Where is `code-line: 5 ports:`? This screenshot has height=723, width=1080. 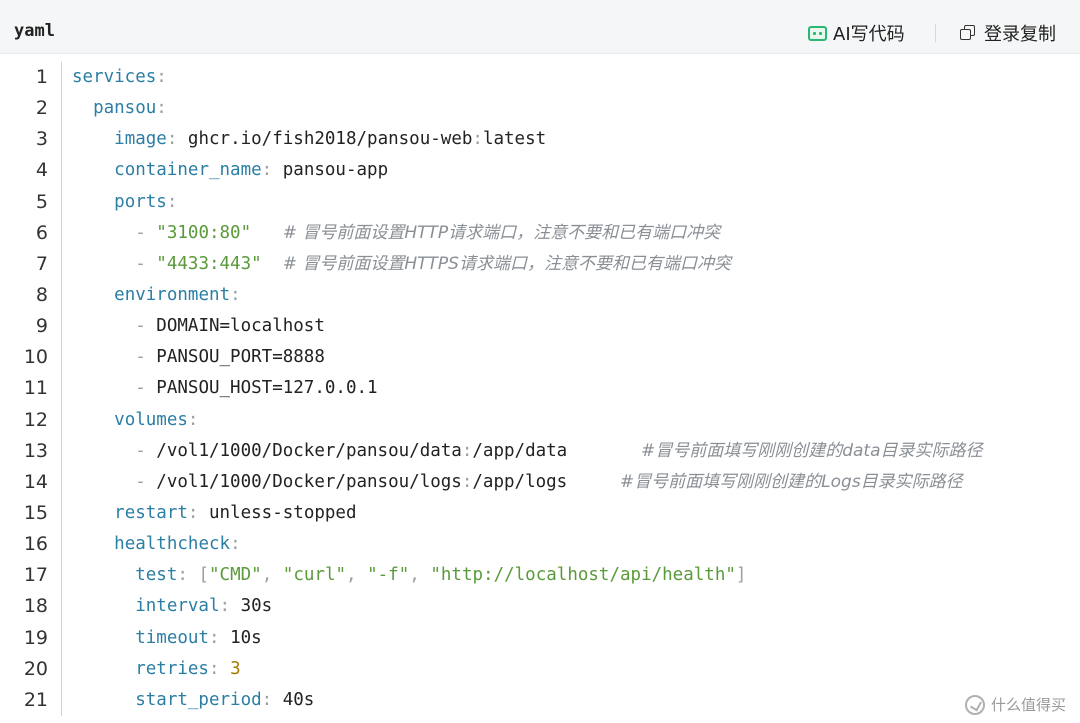
code-line: 5 ports: is located at coordinates (540, 202).